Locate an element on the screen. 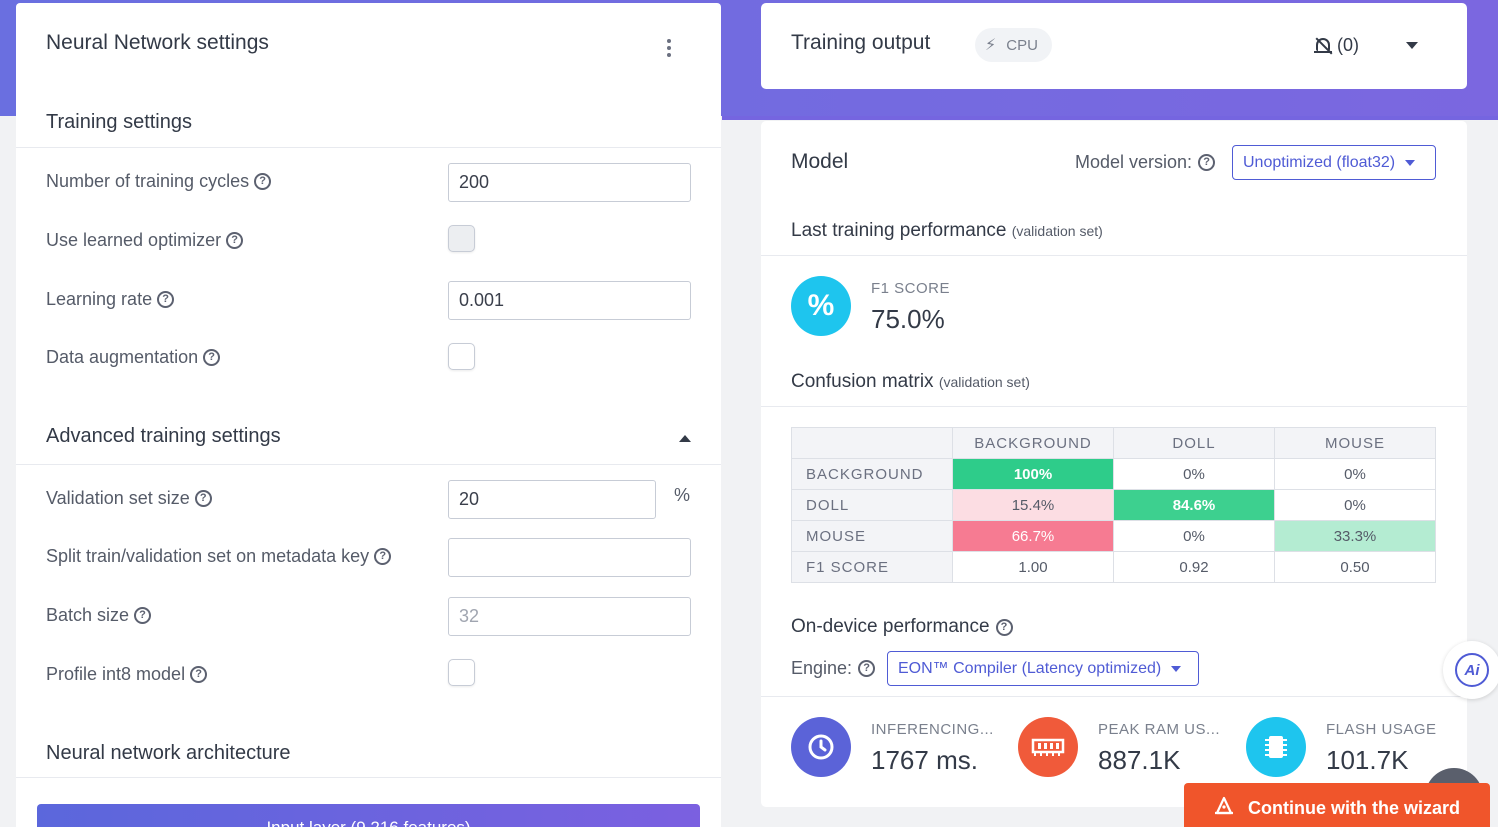  f1-score-label: F1 SCORE is located at coordinates (911, 288).